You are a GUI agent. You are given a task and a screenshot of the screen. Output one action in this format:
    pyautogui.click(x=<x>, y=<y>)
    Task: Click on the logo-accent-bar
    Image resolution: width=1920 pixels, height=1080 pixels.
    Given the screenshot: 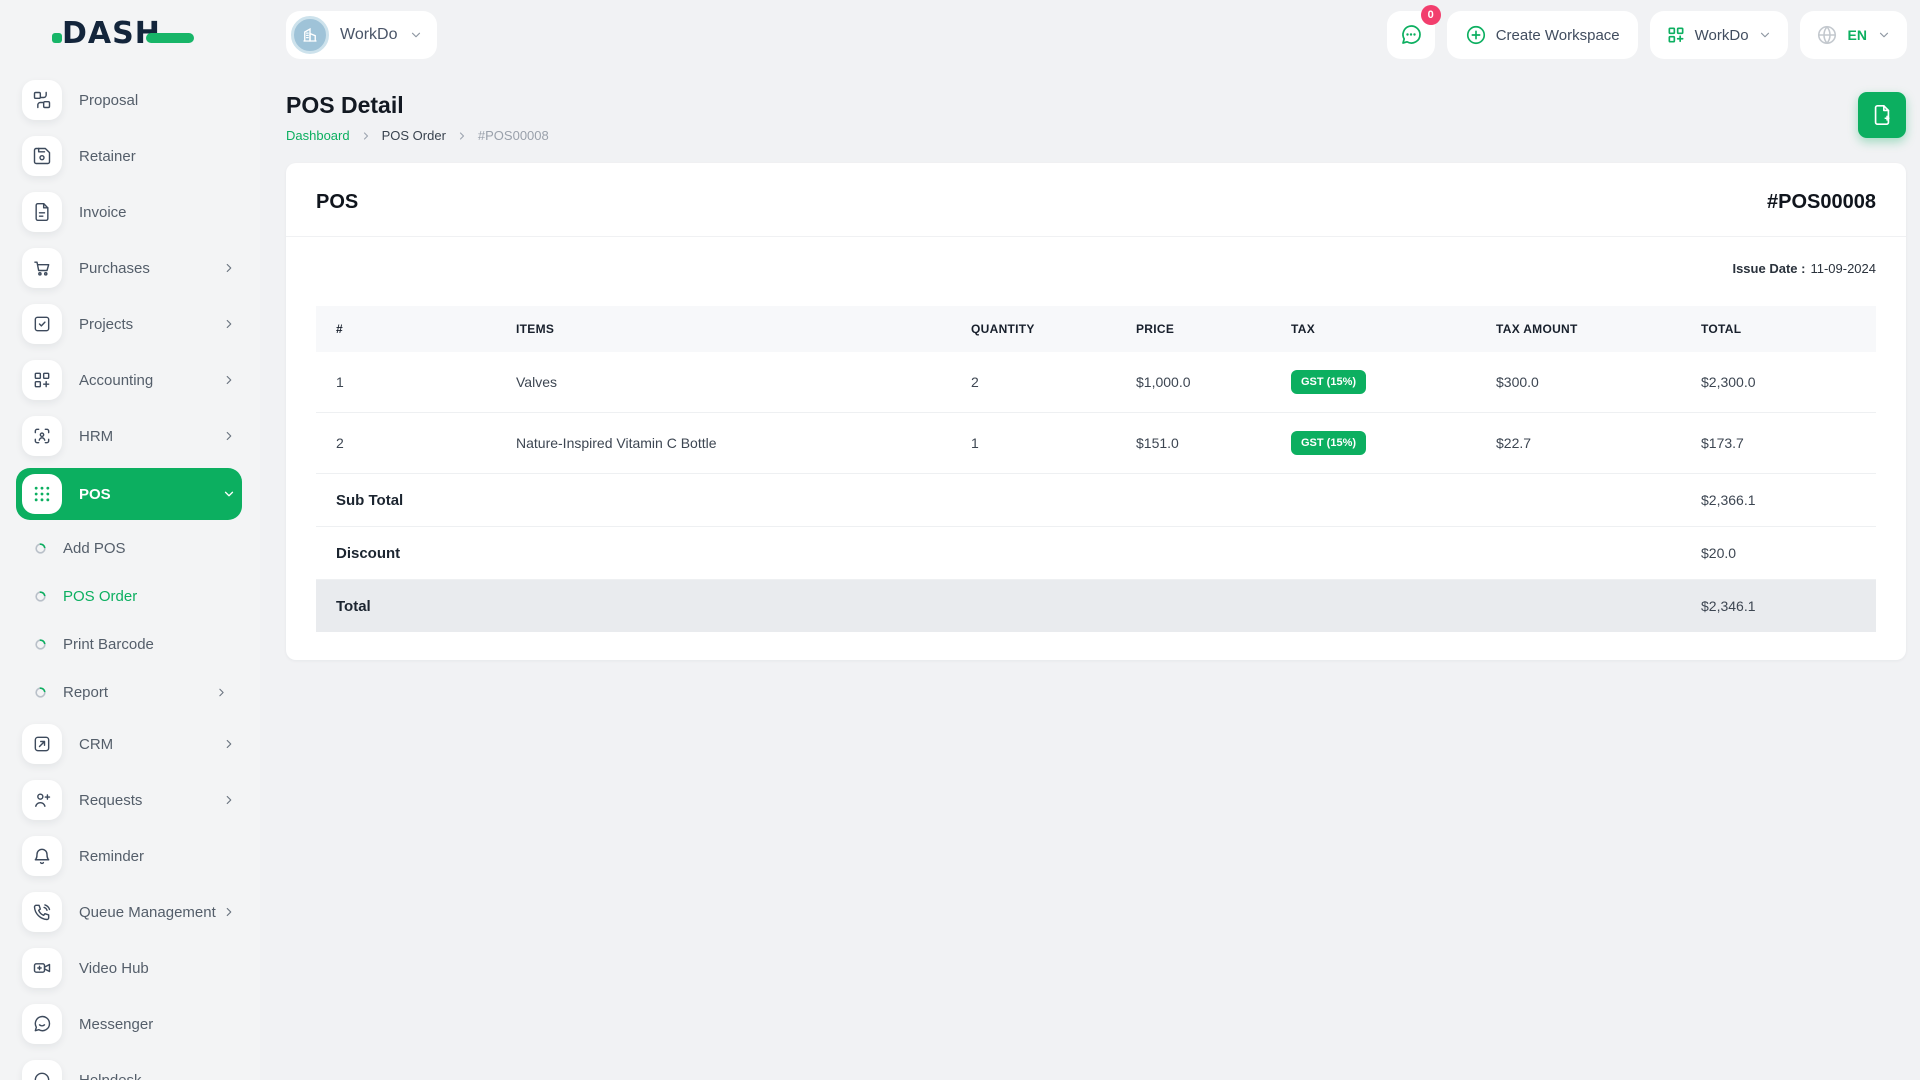 What is the action you would take?
    pyautogui.click(x=170, y=38)
    